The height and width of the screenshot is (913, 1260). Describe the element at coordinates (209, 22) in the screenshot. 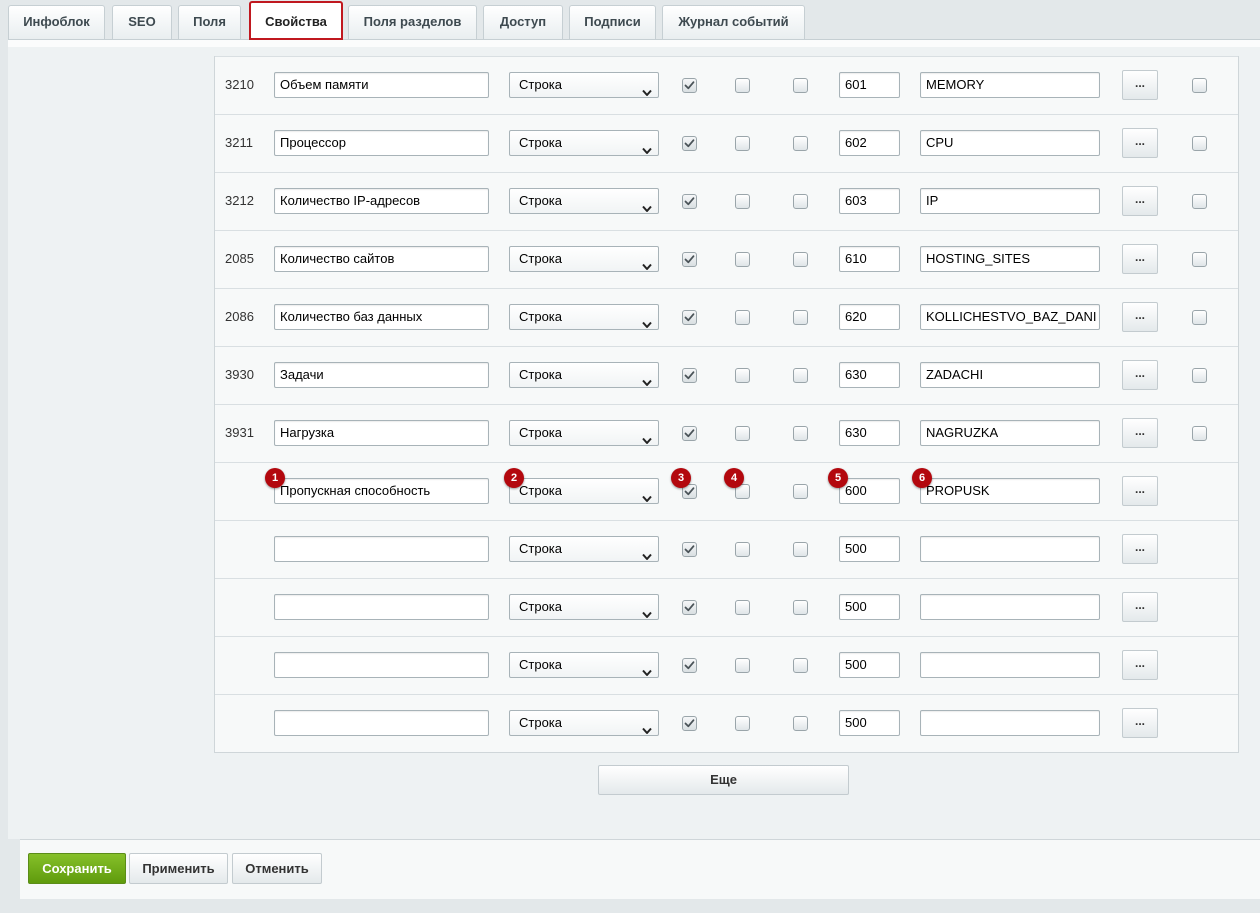

I see `tab-fields: Поля` at that location.